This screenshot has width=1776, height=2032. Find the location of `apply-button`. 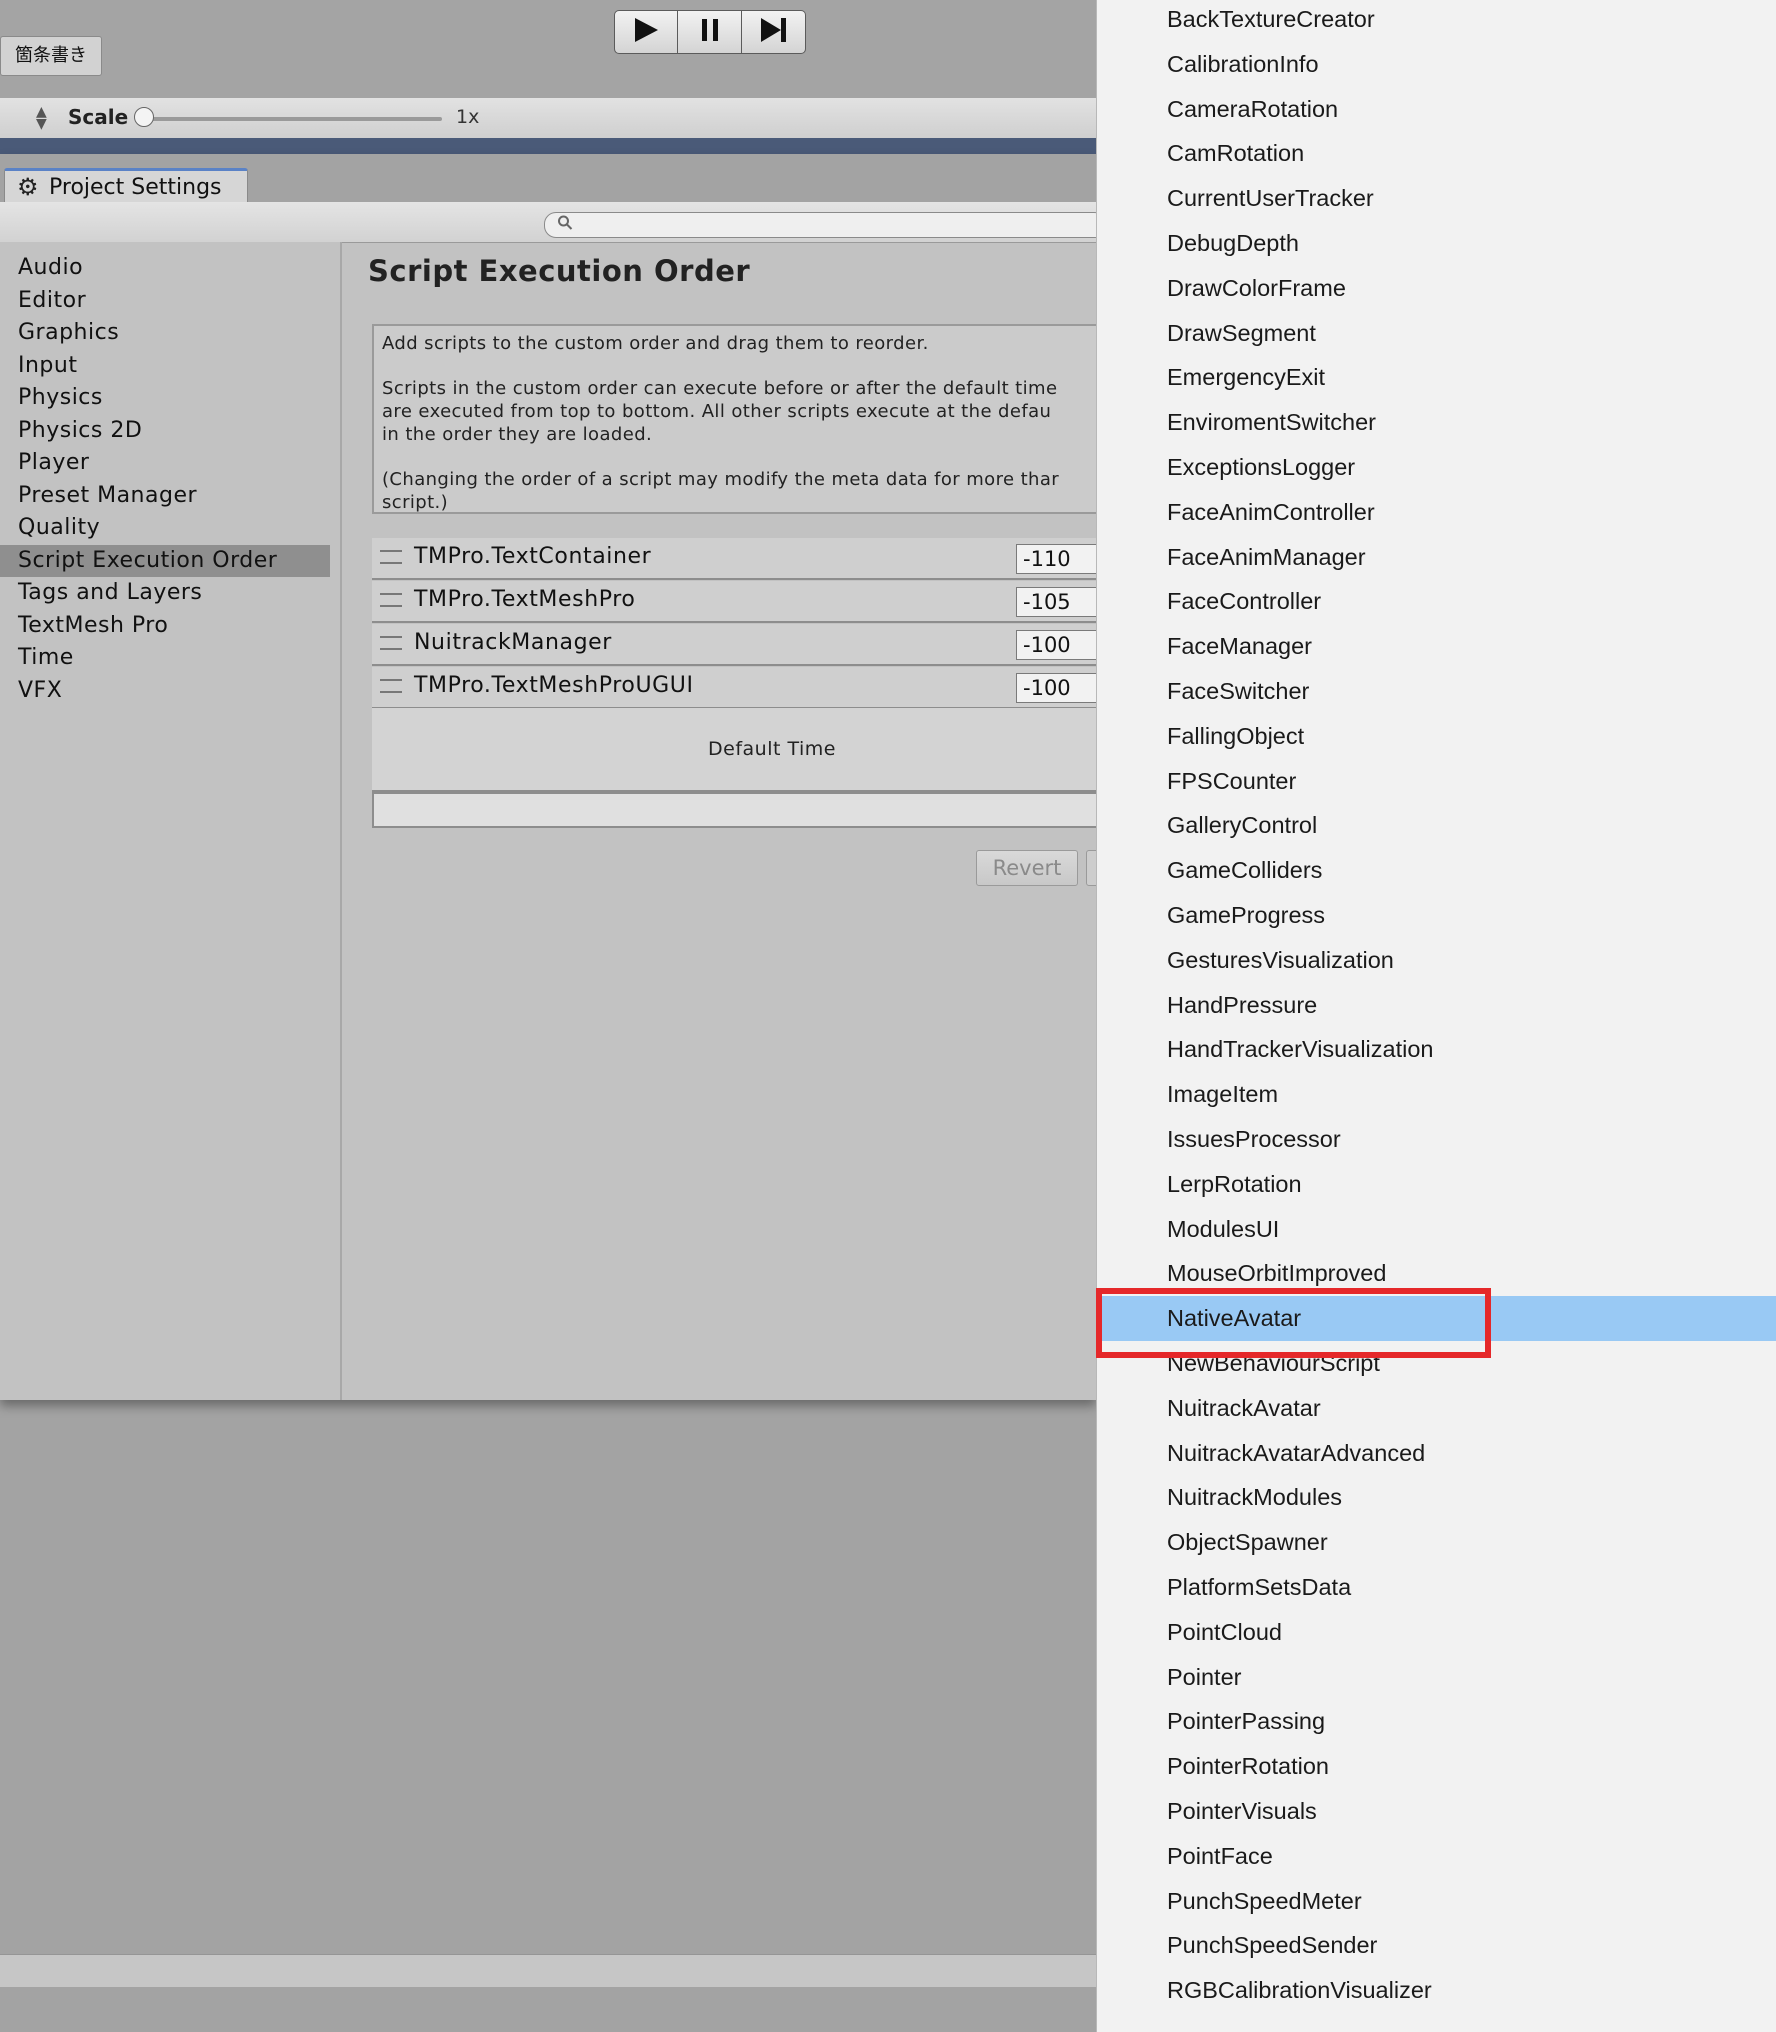

apply-button is located at coordinates (1091, 868).